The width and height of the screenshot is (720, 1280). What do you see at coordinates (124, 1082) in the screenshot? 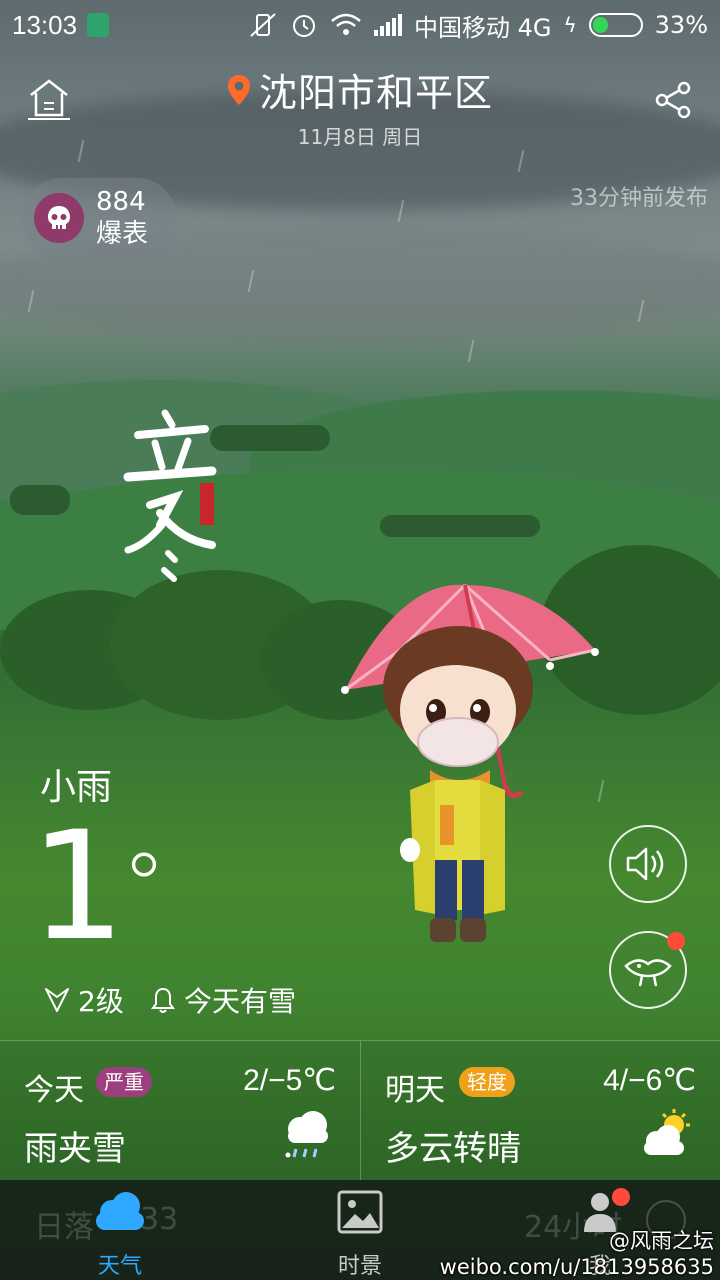
I see `aqi-level-badge: 严重` at bounding box center [124, 1082].